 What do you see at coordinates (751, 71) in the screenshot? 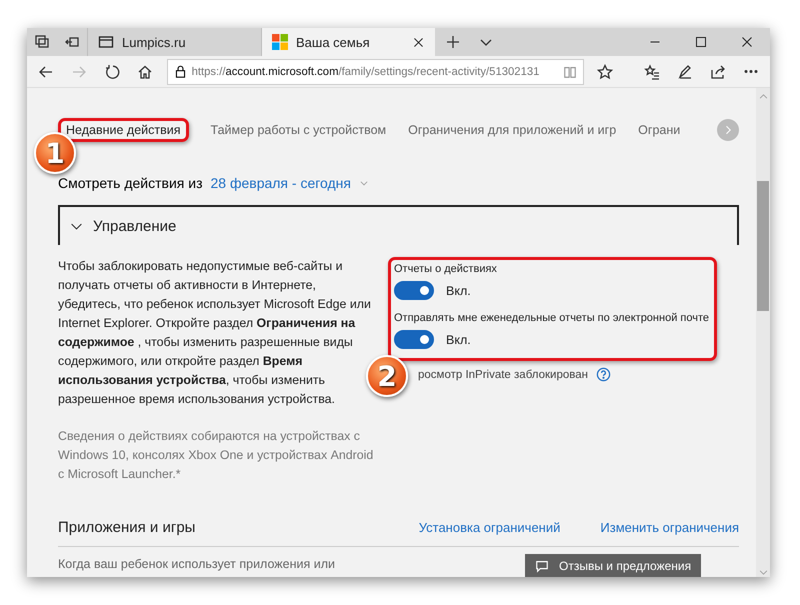
I see `more-icon` at bounding box center [751, 71].